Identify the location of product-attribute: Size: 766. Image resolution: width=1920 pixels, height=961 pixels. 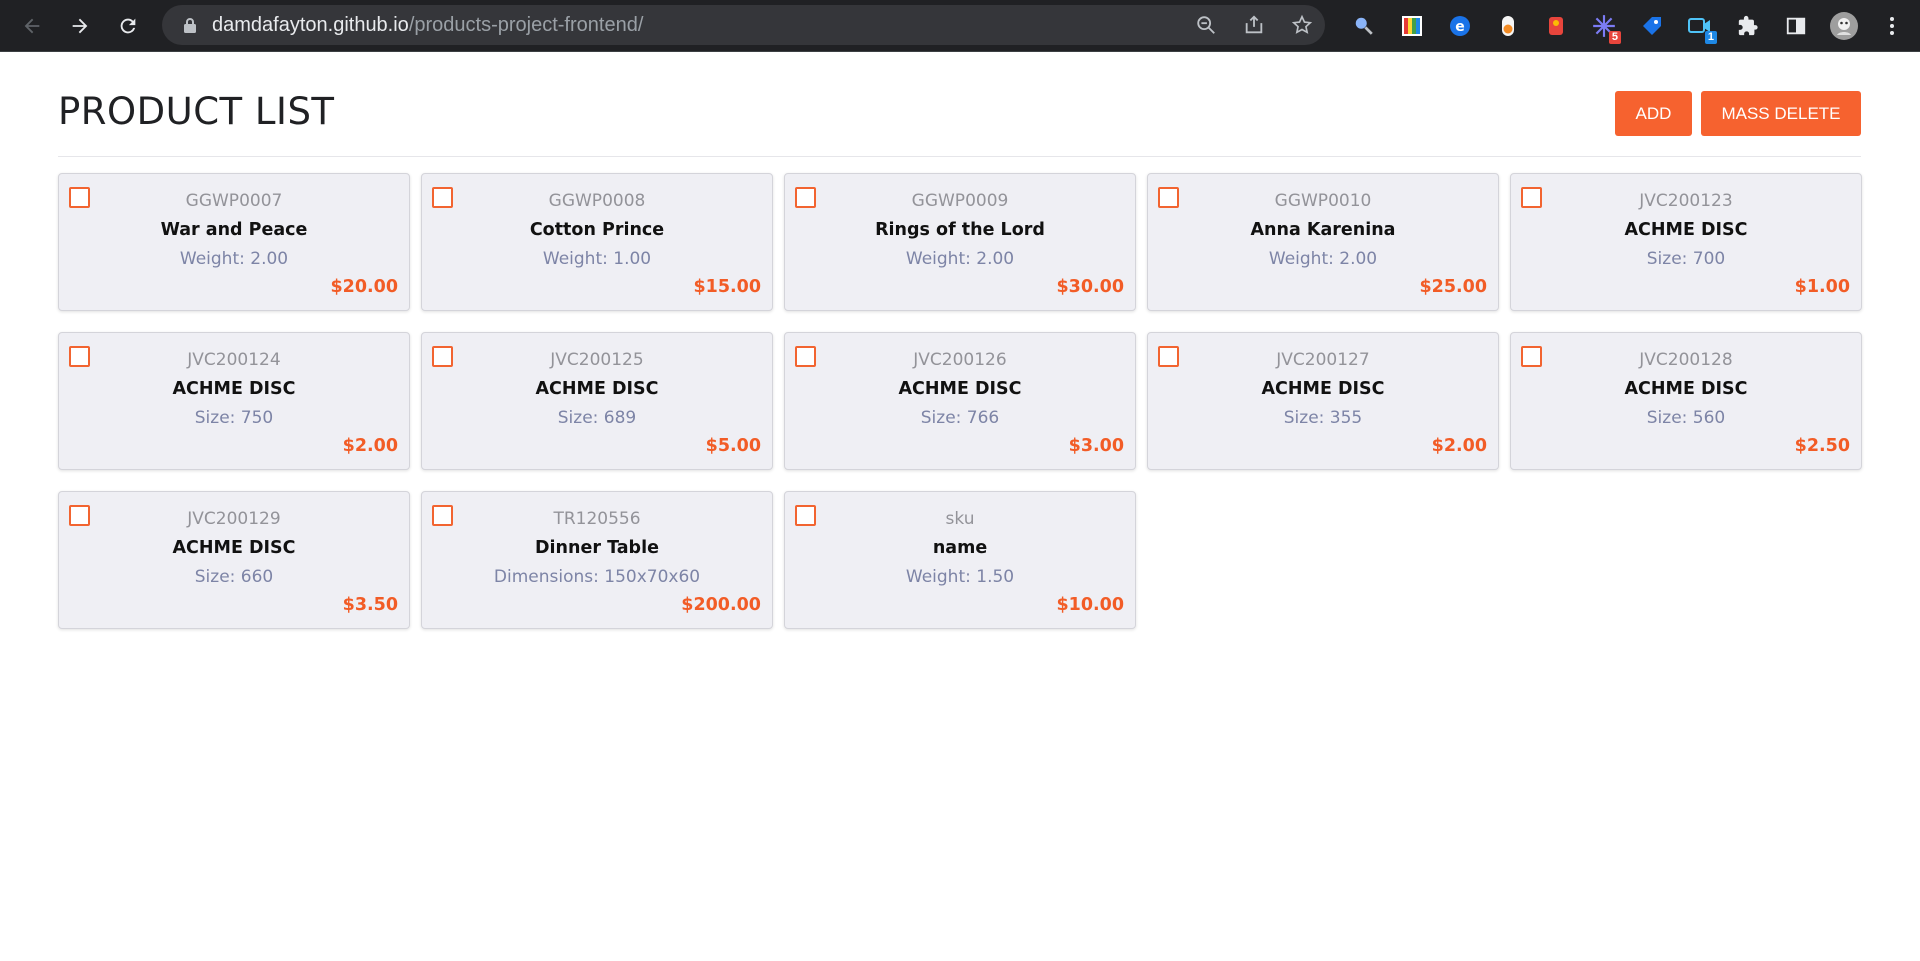
(960, 418).